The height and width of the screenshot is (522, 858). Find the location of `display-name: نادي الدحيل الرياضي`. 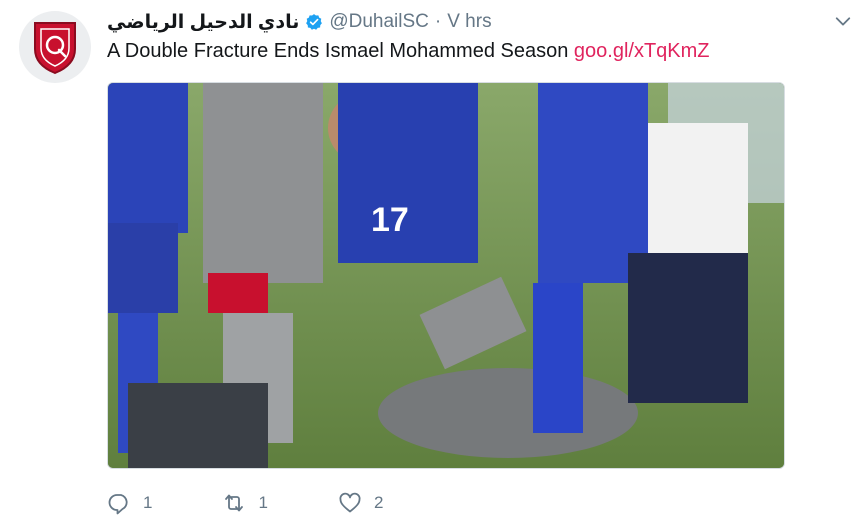

display-name: نادي الدحيل الرياضي is located at coordinates (203, 22).